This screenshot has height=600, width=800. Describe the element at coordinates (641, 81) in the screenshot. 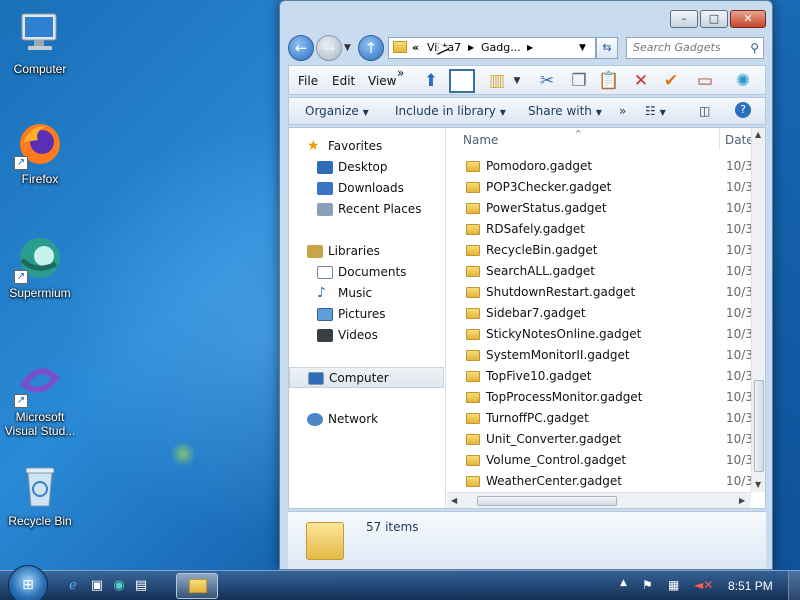

I see `delete-icon: ✕` at that location.